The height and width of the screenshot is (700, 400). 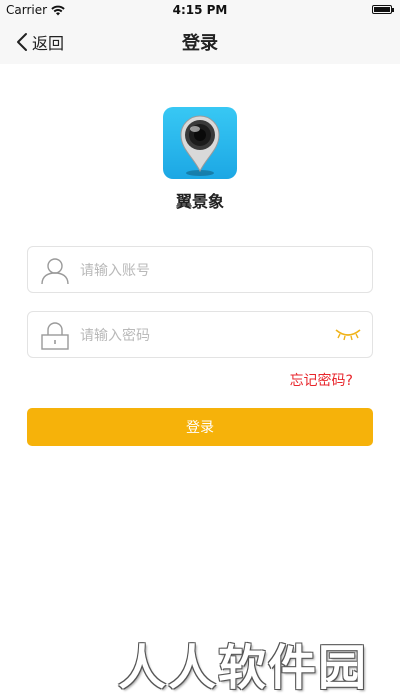 I want to click on password-field, so click(x=200, y=334).